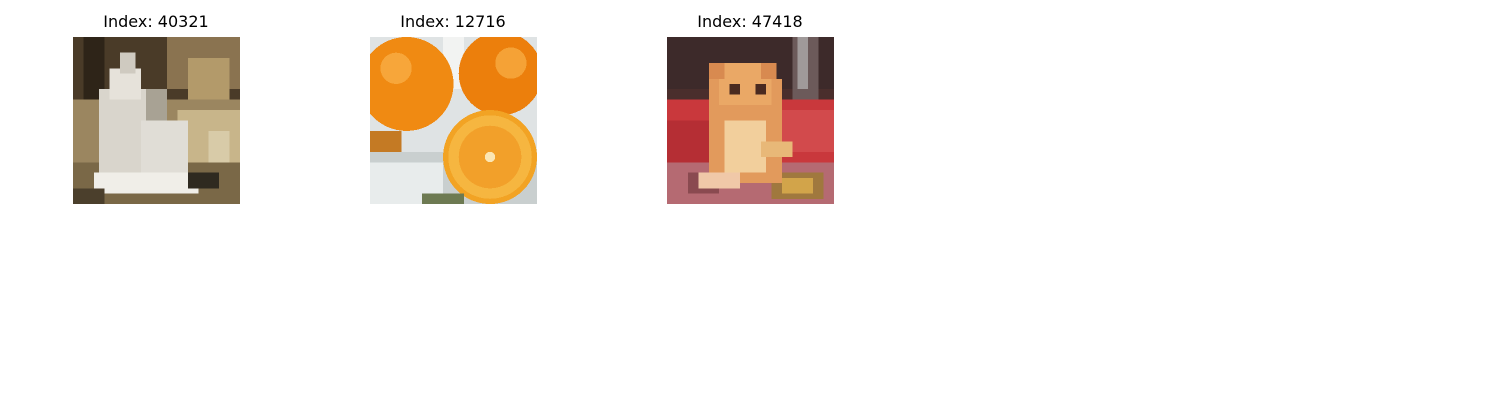 The height and width of the screenshot is (400, 1500). What do you see at coordinates (453, 21) in the screenshot?
I see `panel-title: Index: 12716` at bounding box center [453, 21].